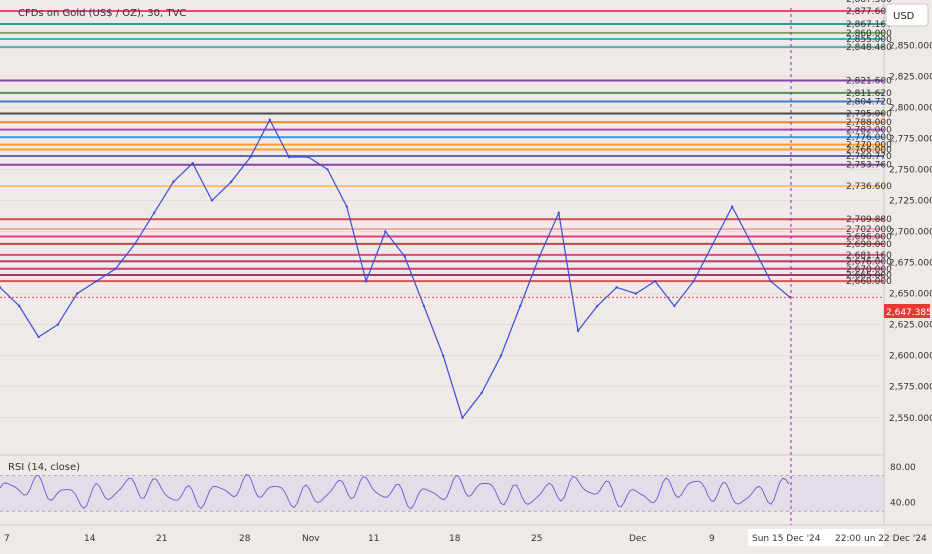  I want to click on rsi-tick-label: 40.00, so click(903, 503).